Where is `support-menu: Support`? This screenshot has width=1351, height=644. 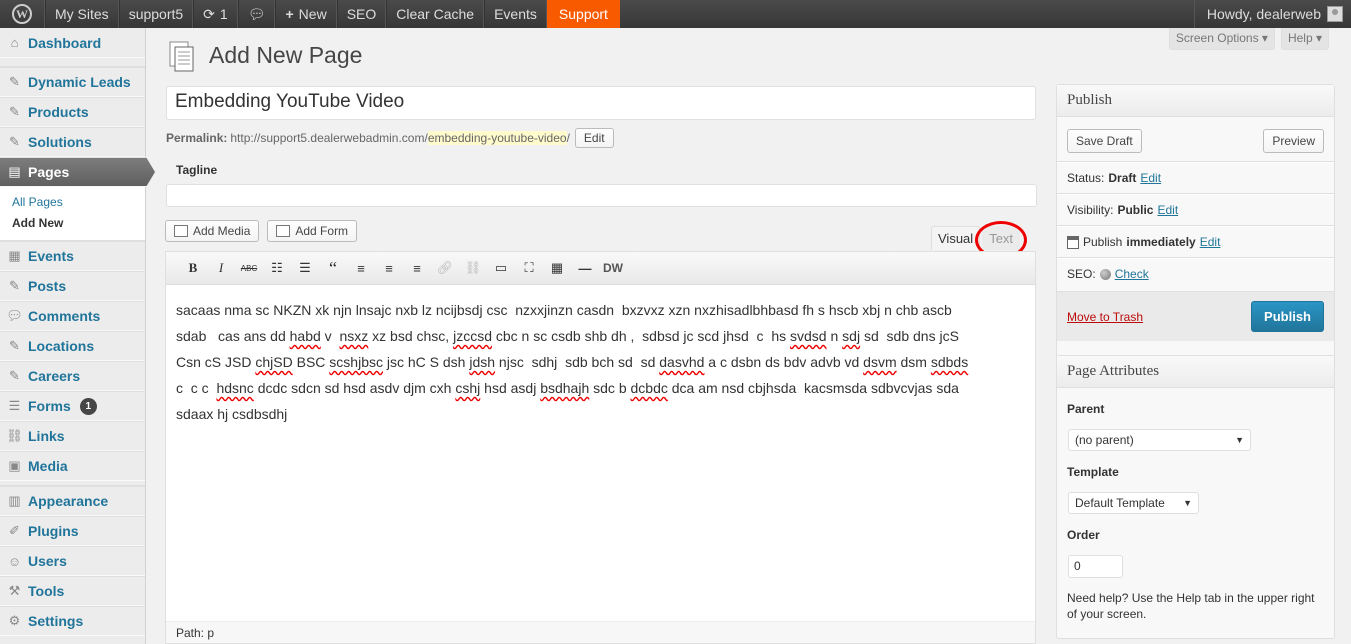
support-menu: Support is located at coordinates (583, 14).